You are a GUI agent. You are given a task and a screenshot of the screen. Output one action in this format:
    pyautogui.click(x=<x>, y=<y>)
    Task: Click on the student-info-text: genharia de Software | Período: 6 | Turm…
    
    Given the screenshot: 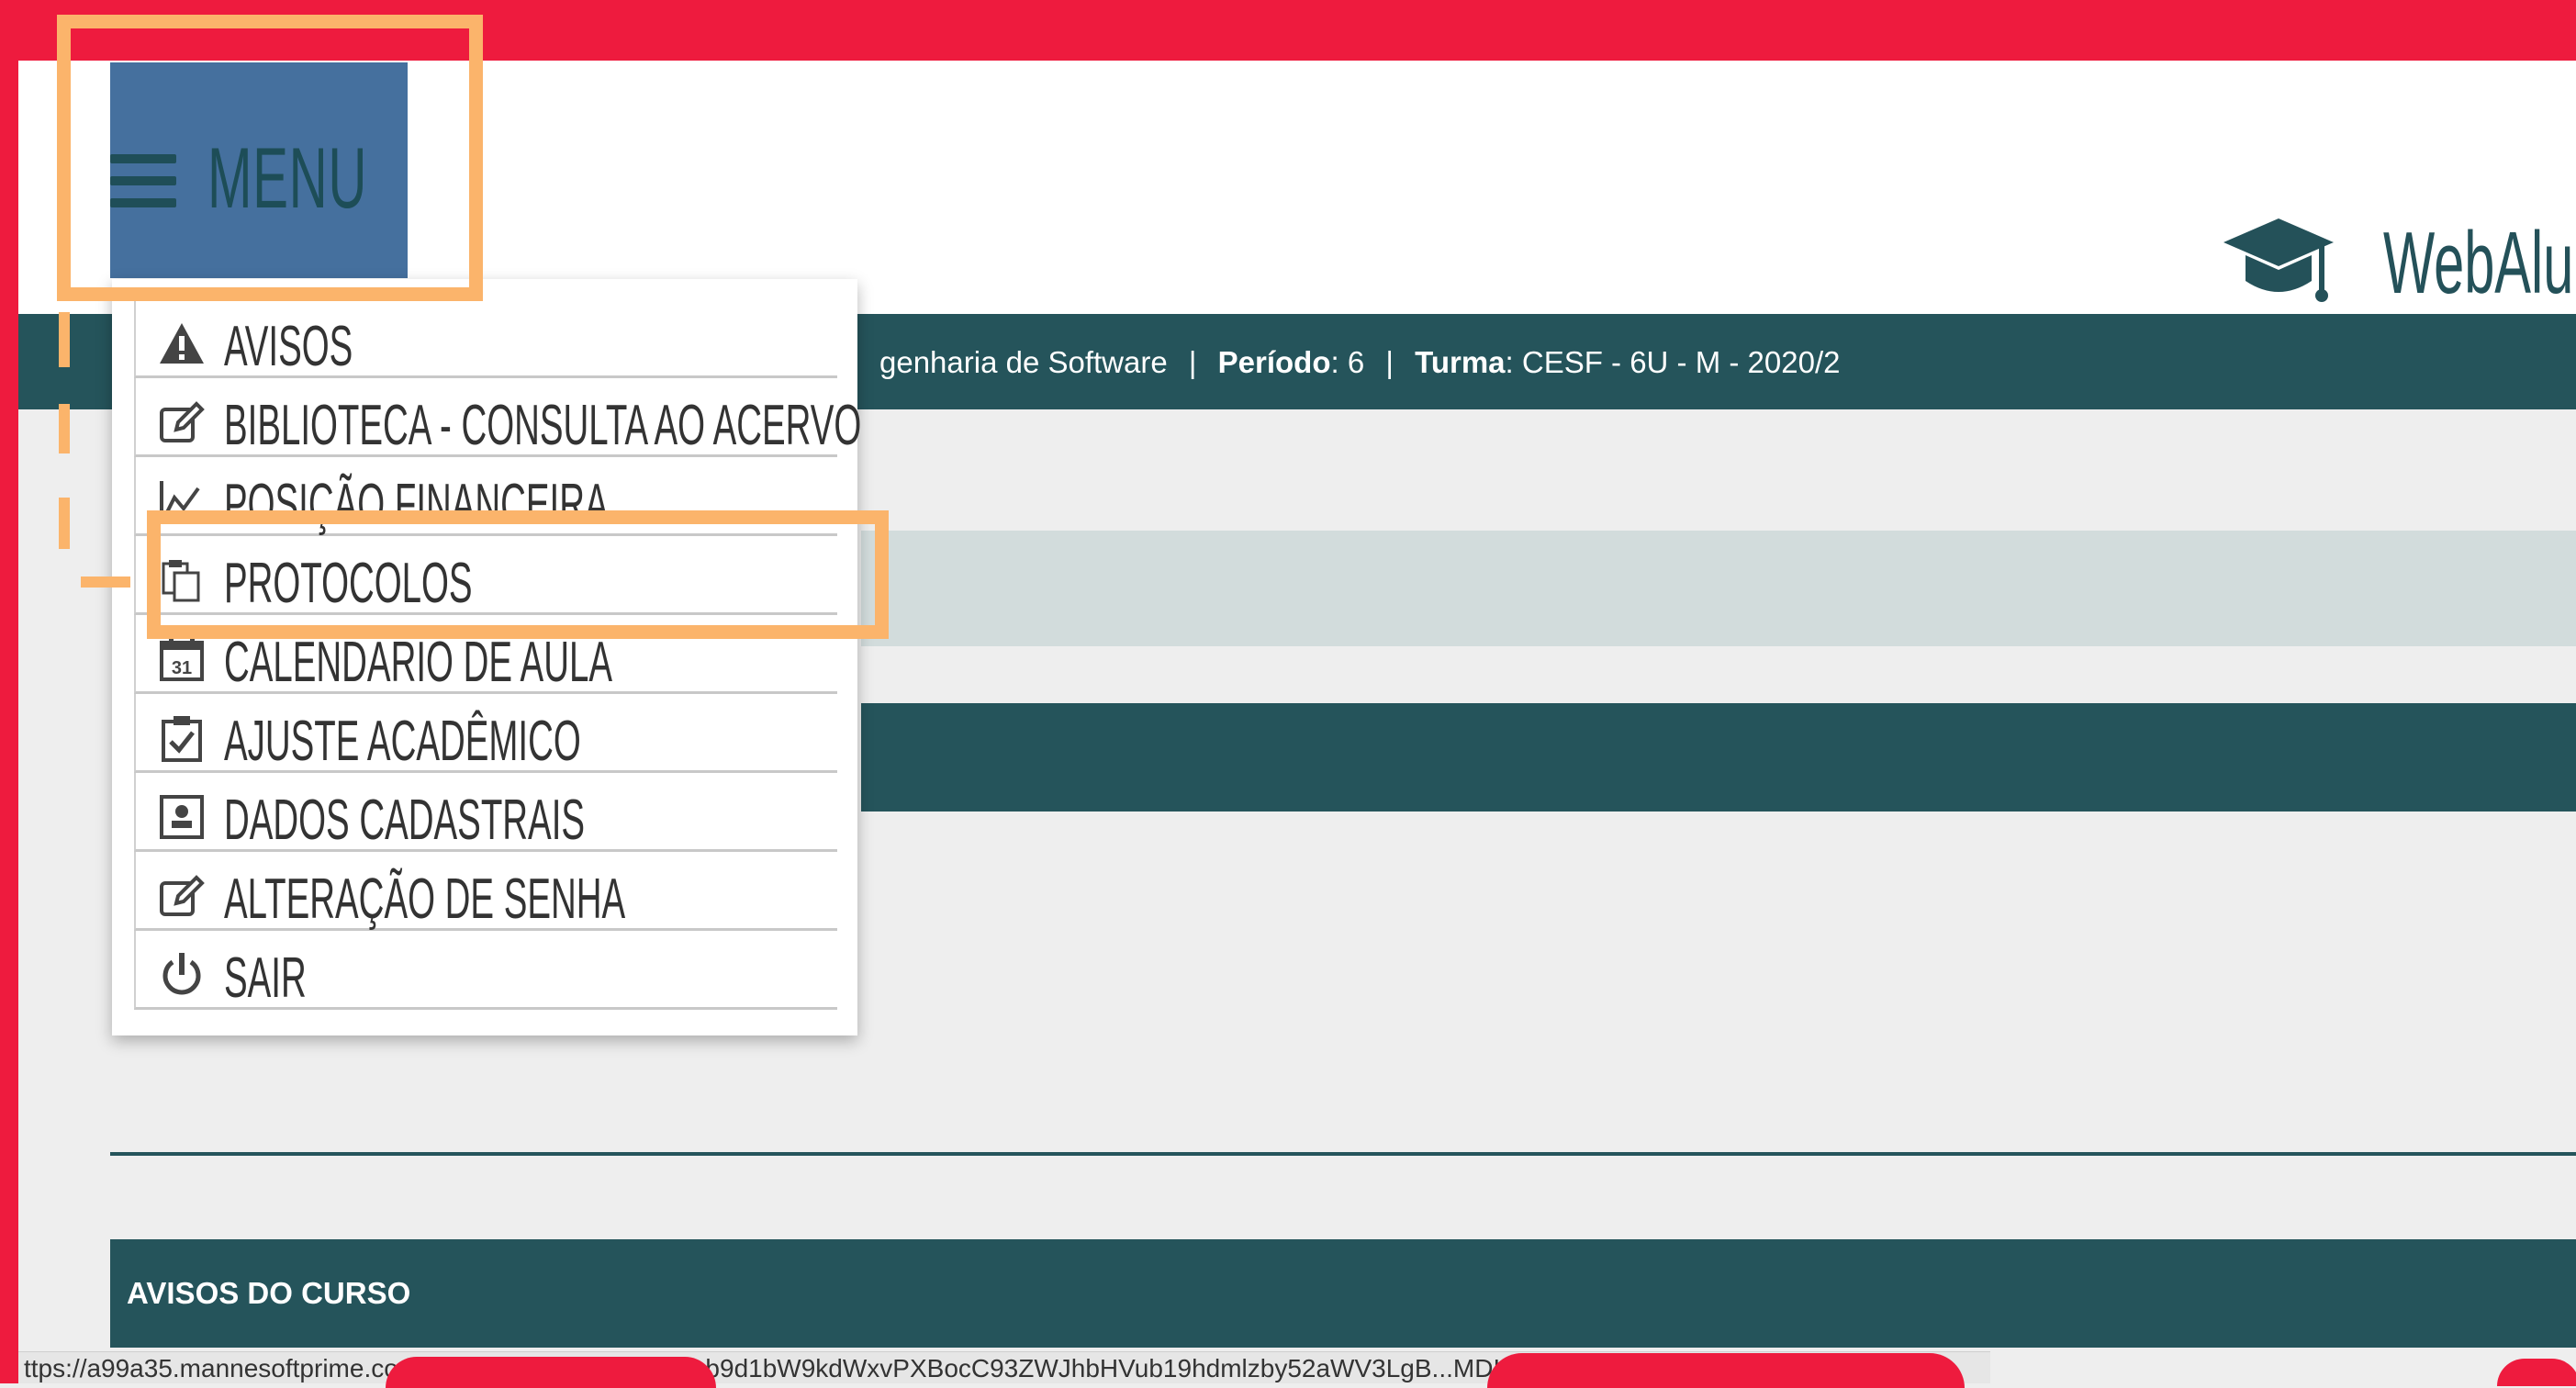 What is the action you would take?
    pyautogui.click(x=1360, y=362)
    